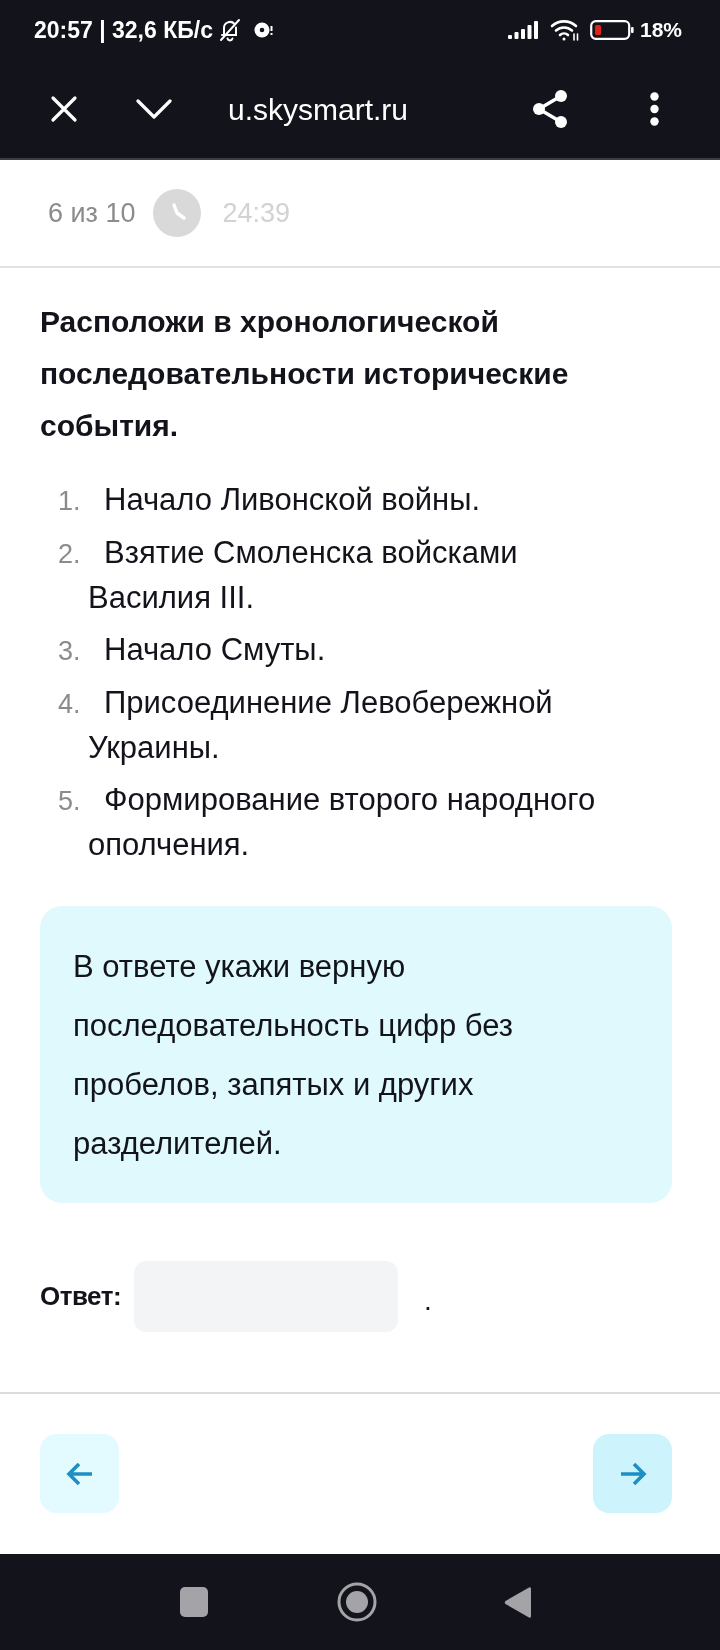  Describe the element at coordinates (292, 499) in the screenshot. I see `event-text: Начало Ливонской войны.` at that location.